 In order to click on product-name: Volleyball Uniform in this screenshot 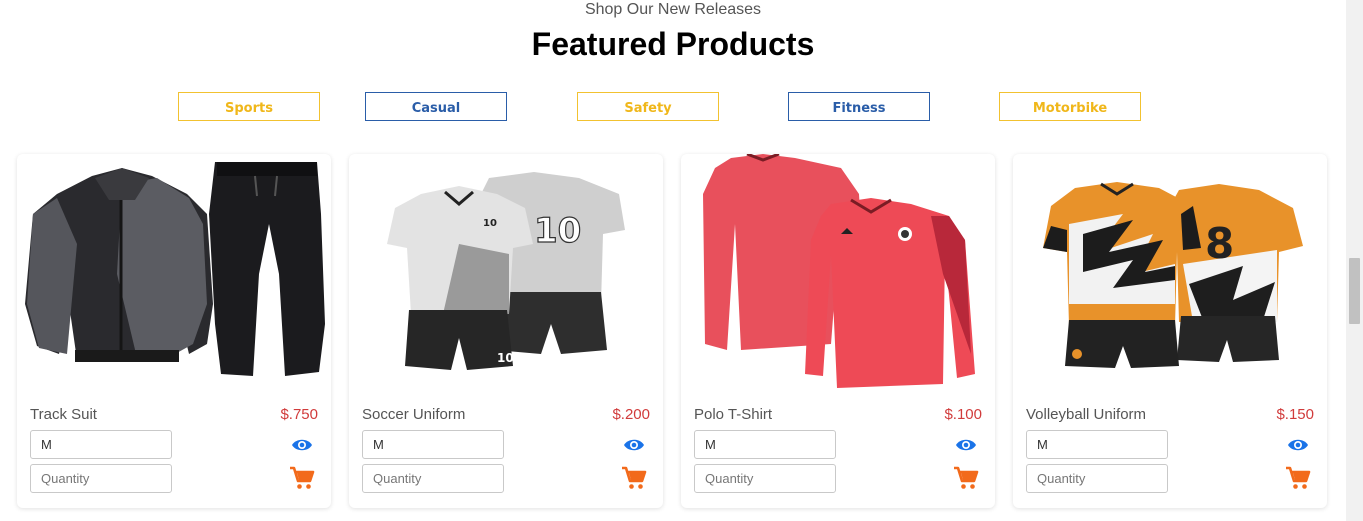, I will do `click(1086, 414)`.